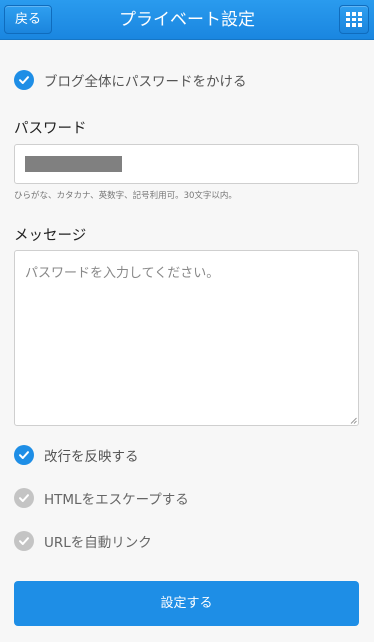 The image size is (374, 642). I want to click on option-label: HTMLをエスケープする, so click(116, 500).